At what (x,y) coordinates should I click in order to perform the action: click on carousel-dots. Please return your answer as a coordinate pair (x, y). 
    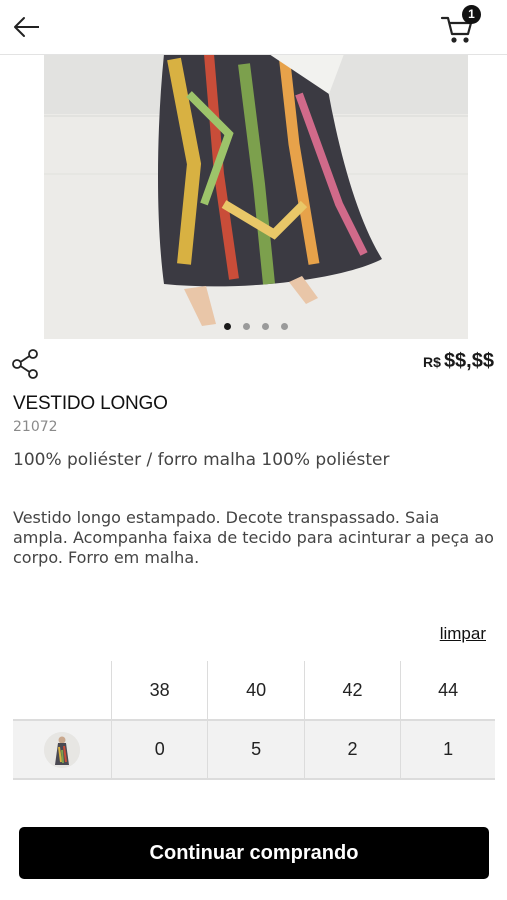
    Looking at the image, I should click on (256, 326).